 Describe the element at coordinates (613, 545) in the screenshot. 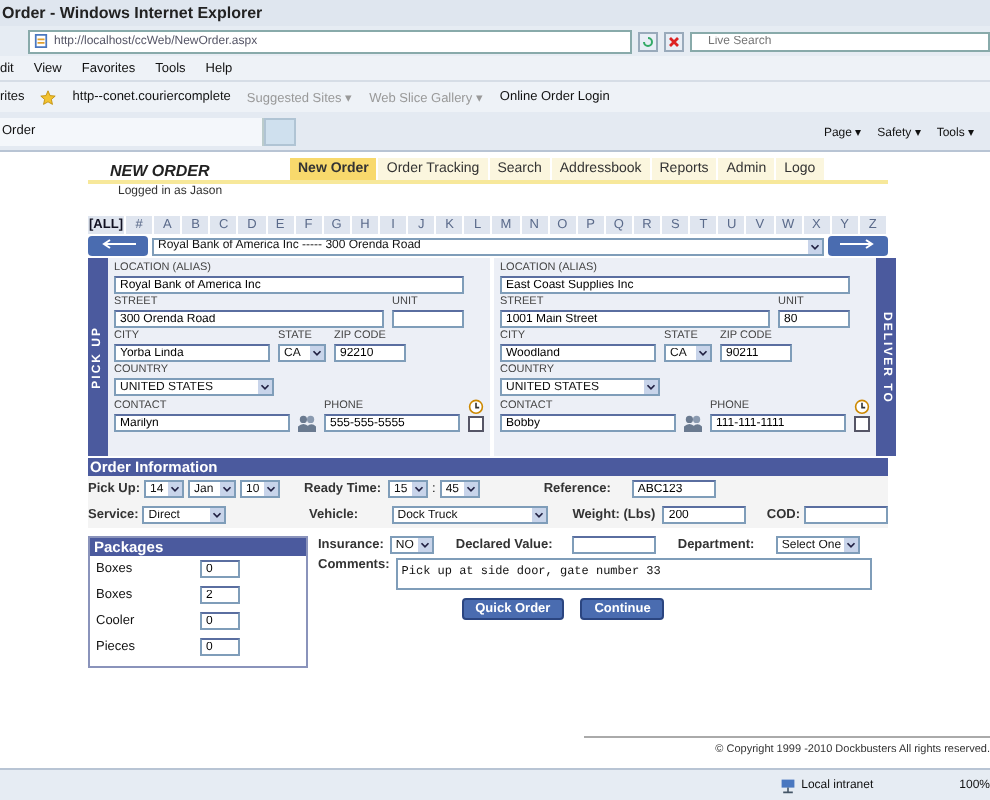

I see `declared-value-field` at that location.